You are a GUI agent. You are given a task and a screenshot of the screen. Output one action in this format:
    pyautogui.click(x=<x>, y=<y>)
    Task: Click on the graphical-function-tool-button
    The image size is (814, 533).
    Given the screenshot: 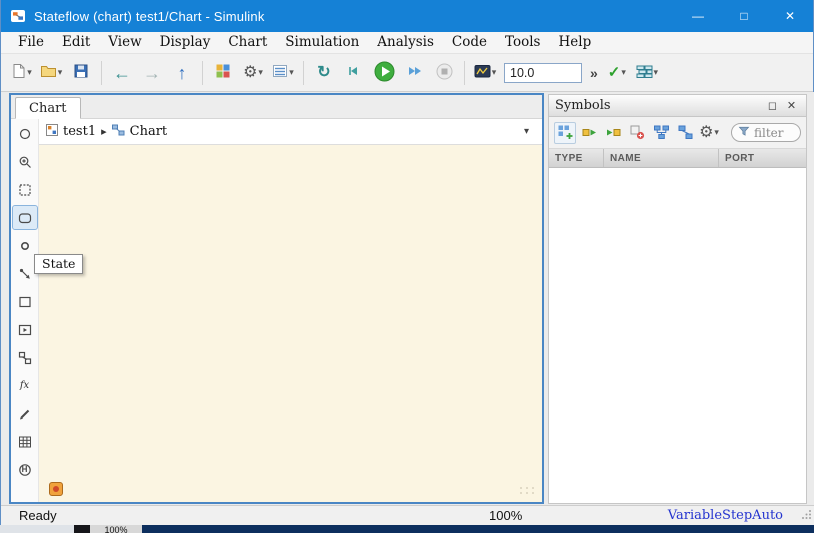 What is the action you would take?
    pyautogui.click(x=25, y=357)
    